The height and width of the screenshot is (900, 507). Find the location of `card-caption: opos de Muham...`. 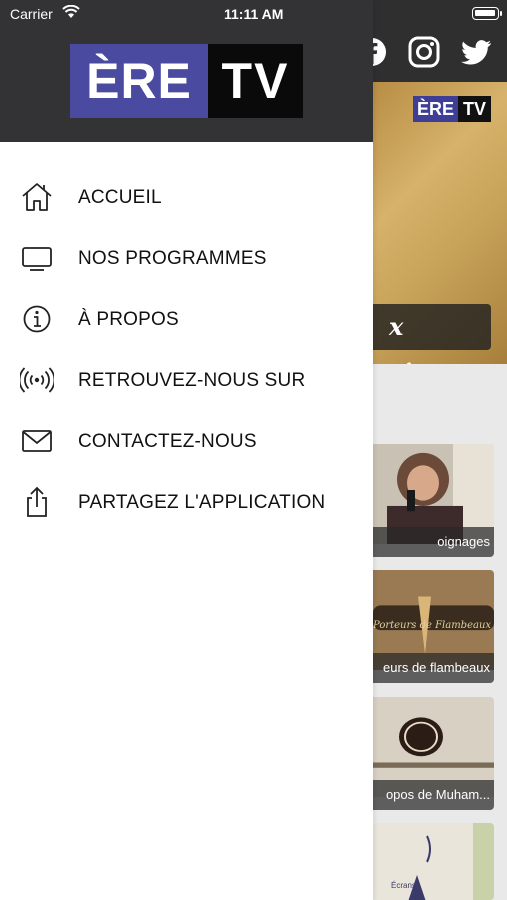

card-caption: opos de Muham... is located at coordinates (433, 795).